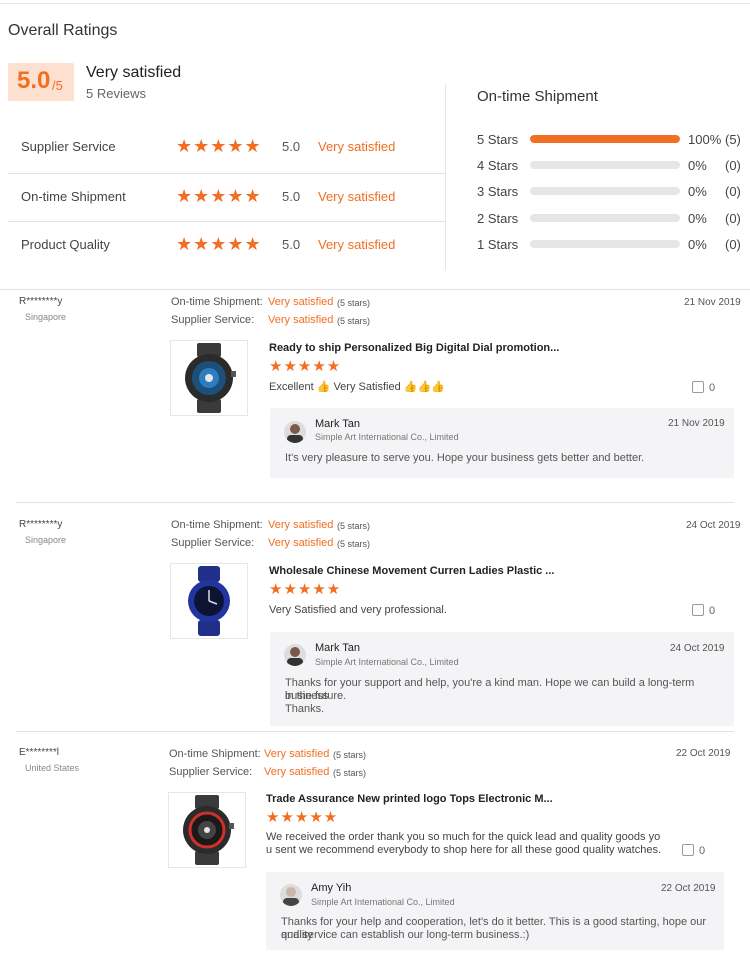 The image size is (750, 963). Describe the element at coordinates (375, 3) in the screenshot. I see `top-divider` at that location.